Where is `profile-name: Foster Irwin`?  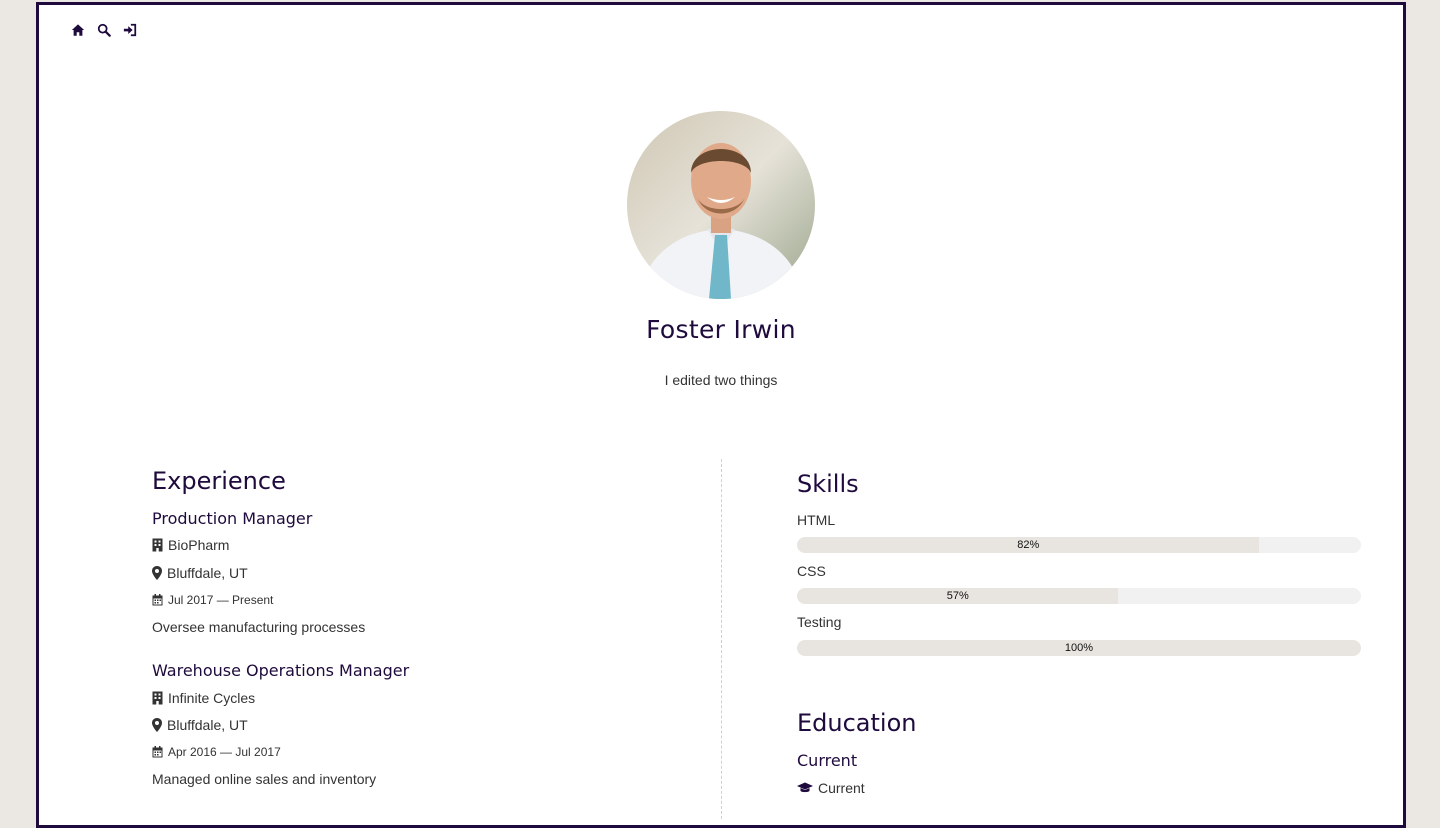 profile-name: Foster Irwin is located at coordinates (721, 329).